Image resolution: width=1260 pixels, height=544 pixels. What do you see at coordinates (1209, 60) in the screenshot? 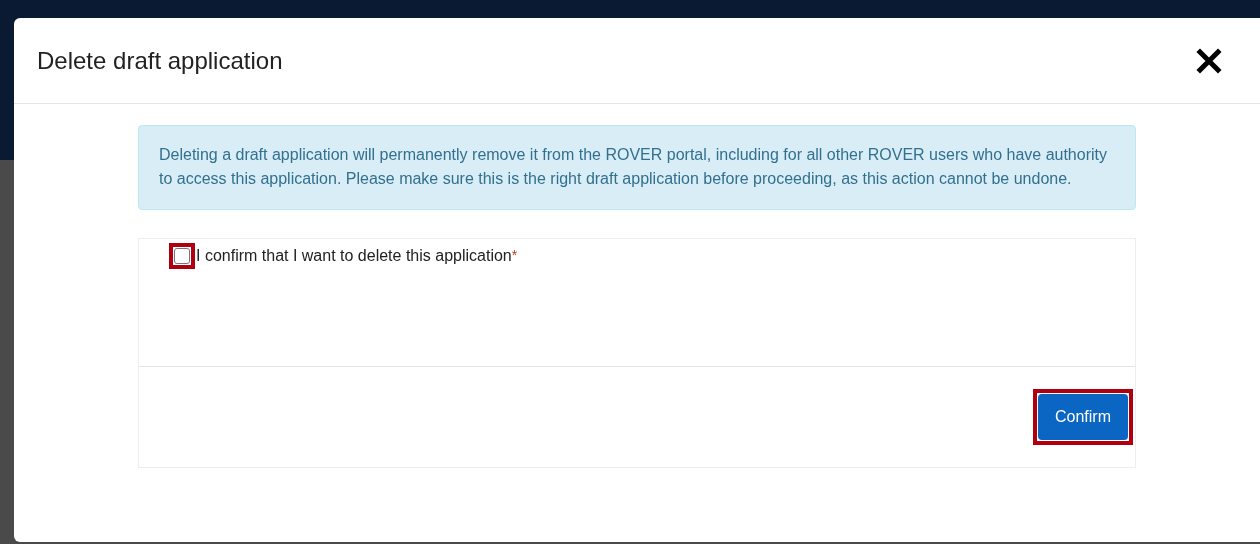
I see `close-icon` at bounding box center [1209, 60].